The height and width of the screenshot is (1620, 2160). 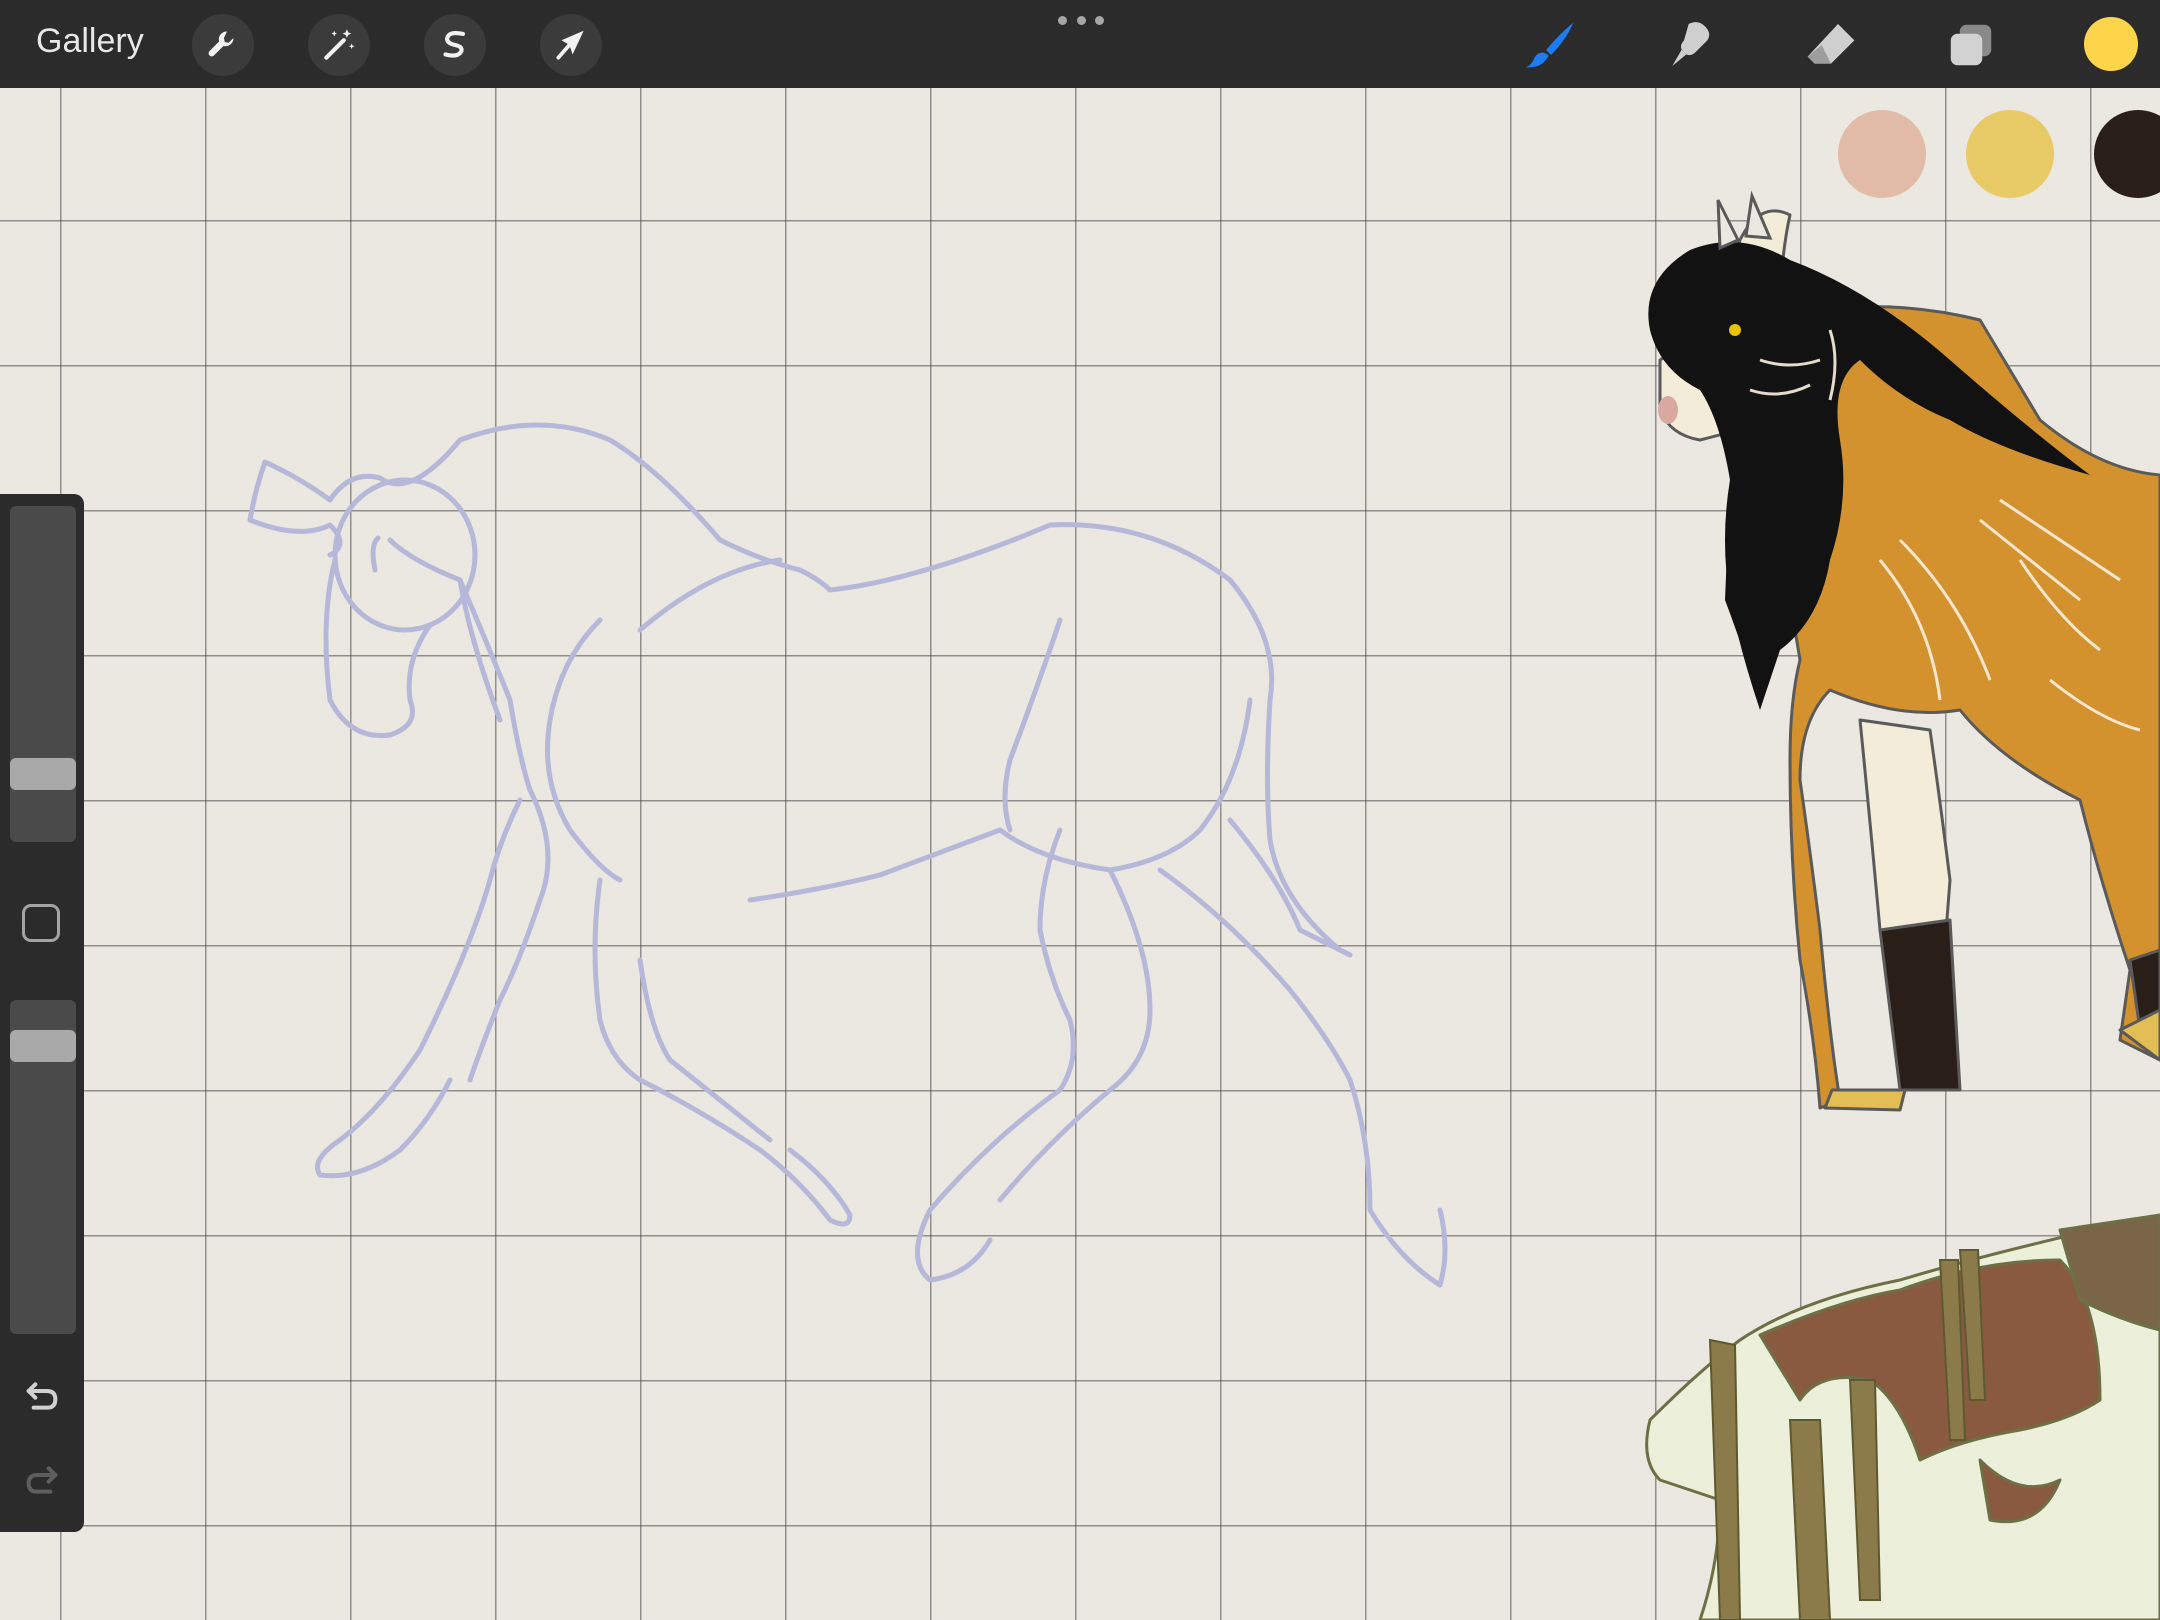 I want to click on color-swatch-pink, so click(x=1882, y=154).